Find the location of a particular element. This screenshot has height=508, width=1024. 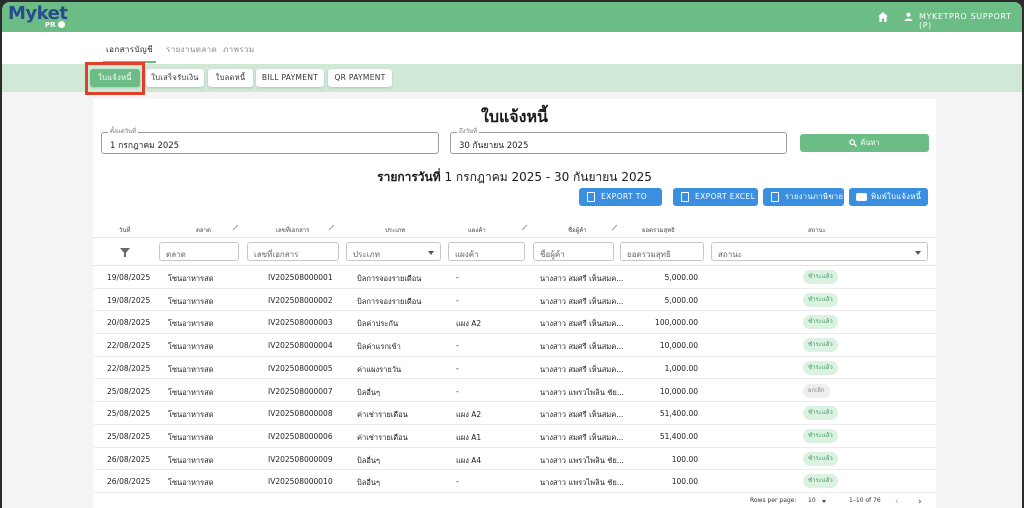

cell-type: บิลการจองรายเดือน is located at coordinates (389, 278).